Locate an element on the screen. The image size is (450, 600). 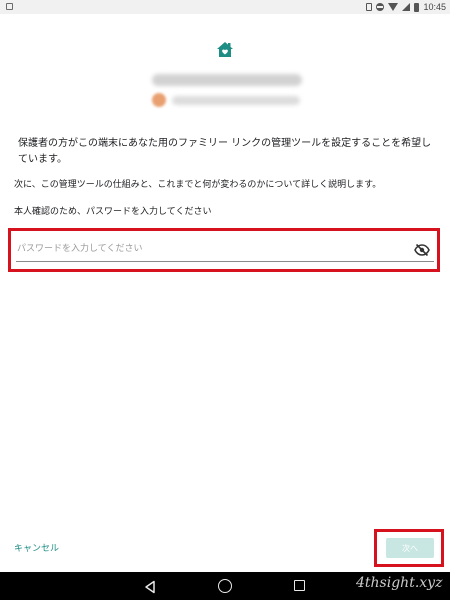
profile-email-redacted is located at coordinates (236, 100).